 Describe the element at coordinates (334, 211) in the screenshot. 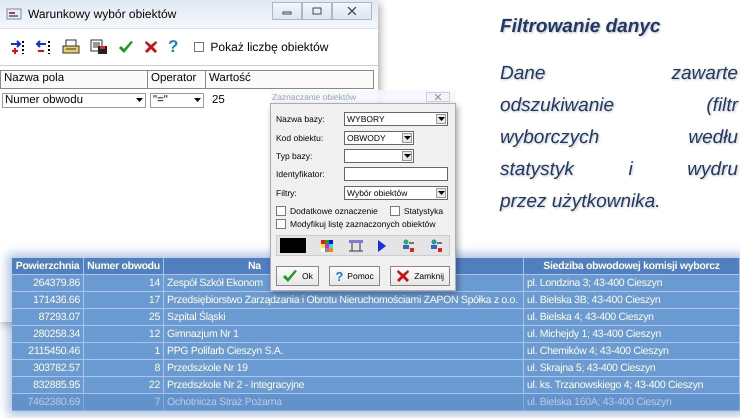

I see `checkbox-label: Dodatkowe oznaczenie` at that location.